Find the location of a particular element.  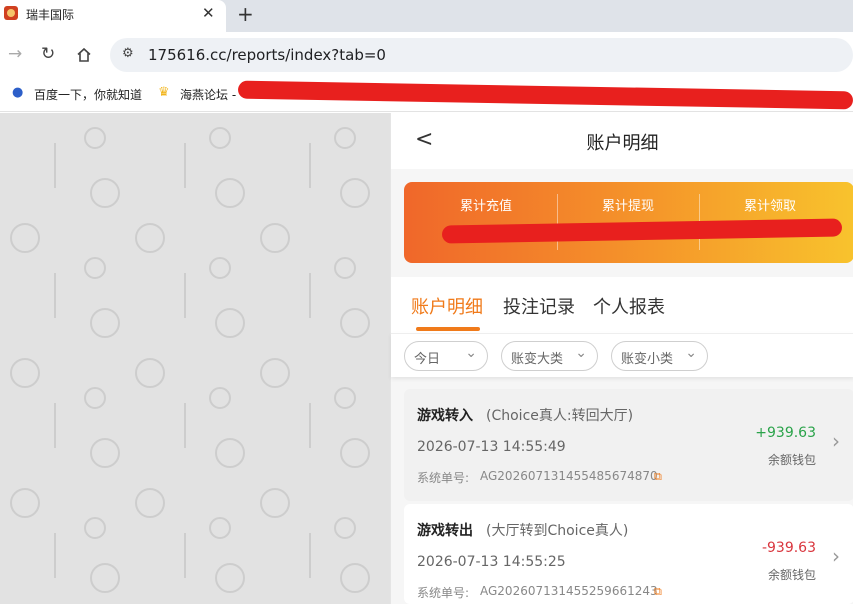

record-tabs: 账户明细 投注记录 个人报表 is located at coordinates (622, 305).